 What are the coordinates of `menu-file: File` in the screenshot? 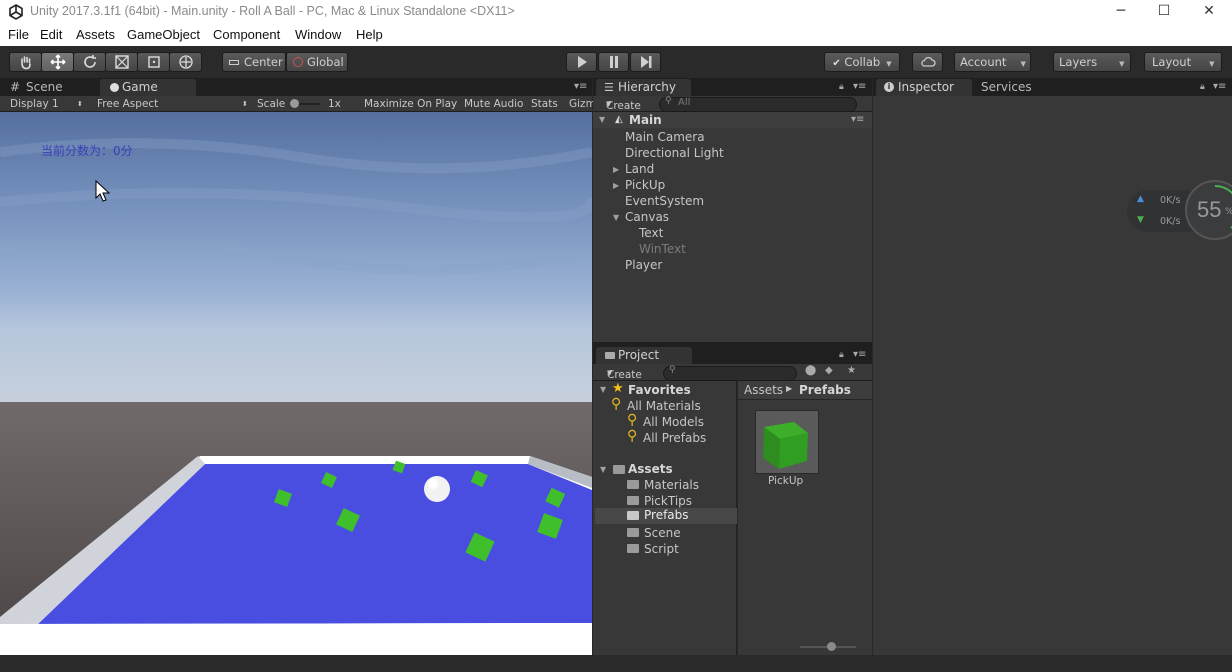 It's located at (18, 34).